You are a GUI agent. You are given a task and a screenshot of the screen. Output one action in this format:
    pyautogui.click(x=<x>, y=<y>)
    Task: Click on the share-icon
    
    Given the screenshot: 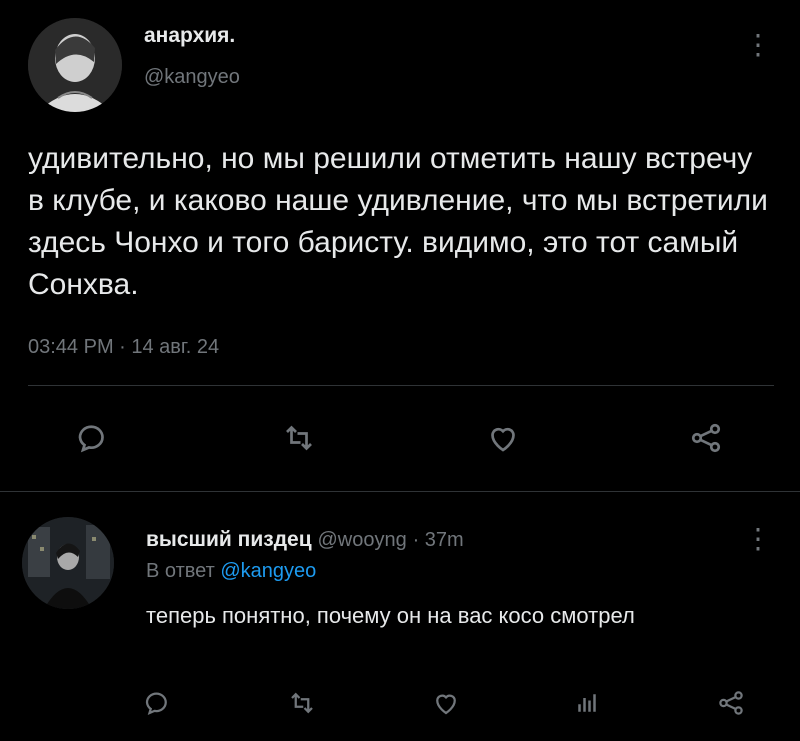 What is the action you would take?
    pyautogui.click(x=706, y=438)
    